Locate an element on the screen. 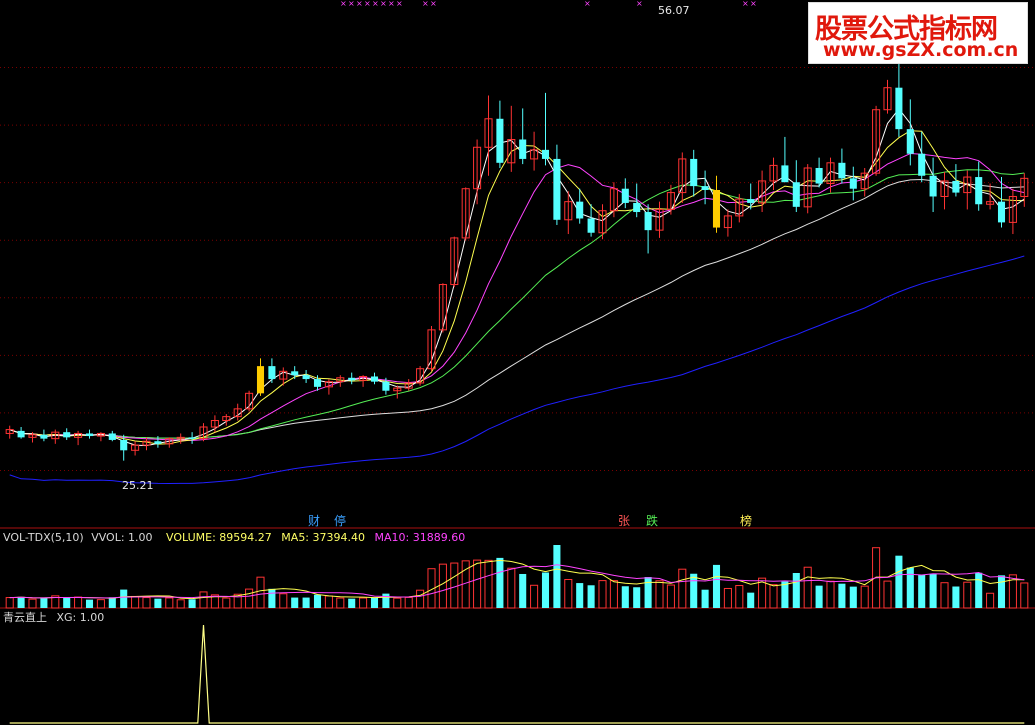 The height and width of the screenshot is (725, 1035). indicator-header: 青云直上 XG: 1.00 is located at coordinates (53, 617).